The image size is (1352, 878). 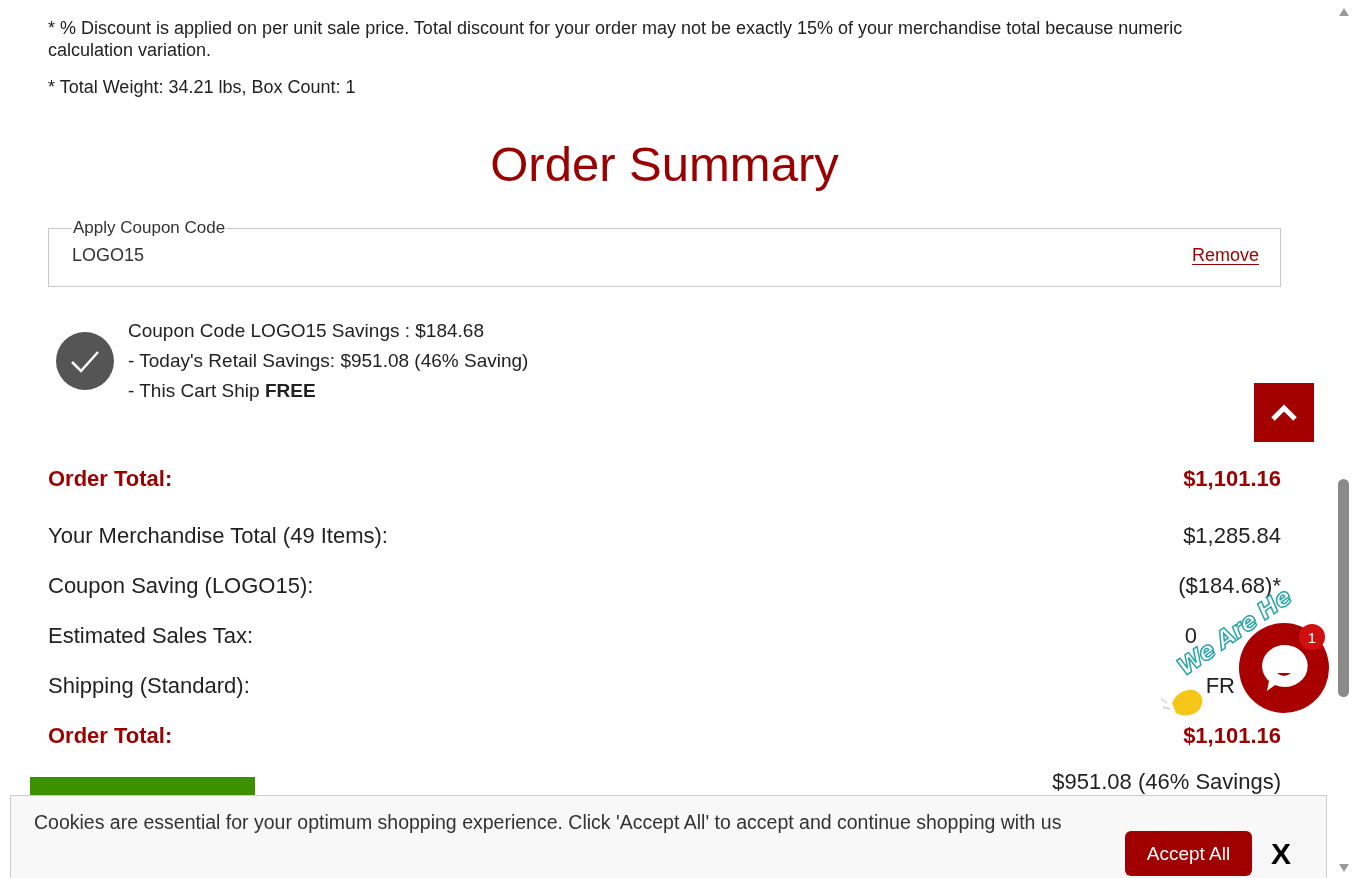 I want to click on summary-label: Shipping (Standard):, so click(x=149, y=686).